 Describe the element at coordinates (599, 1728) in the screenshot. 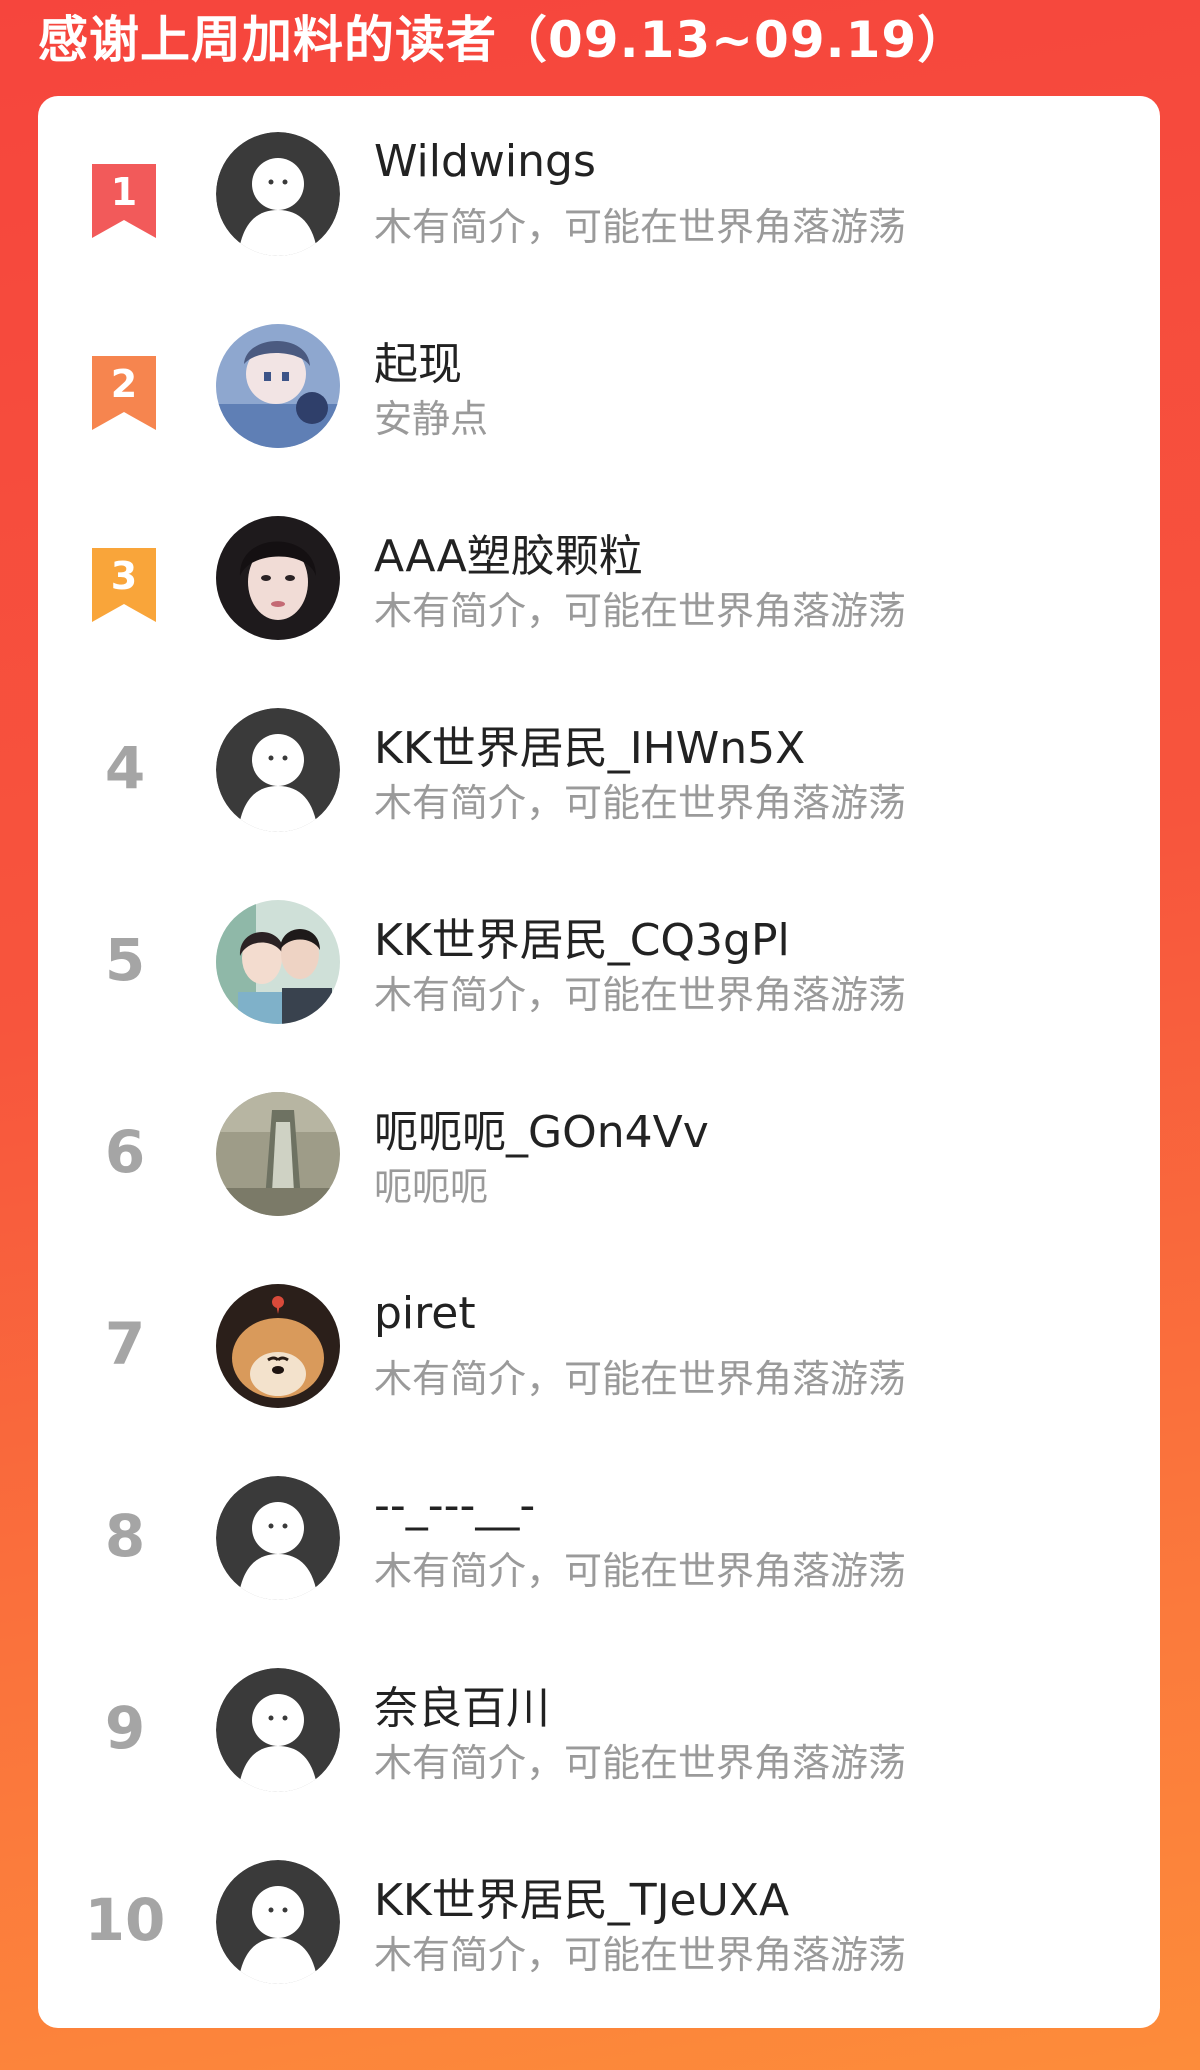

I see `list-item: 9 奈良百川 木有简介，可能在世界角落游荡` at that location.